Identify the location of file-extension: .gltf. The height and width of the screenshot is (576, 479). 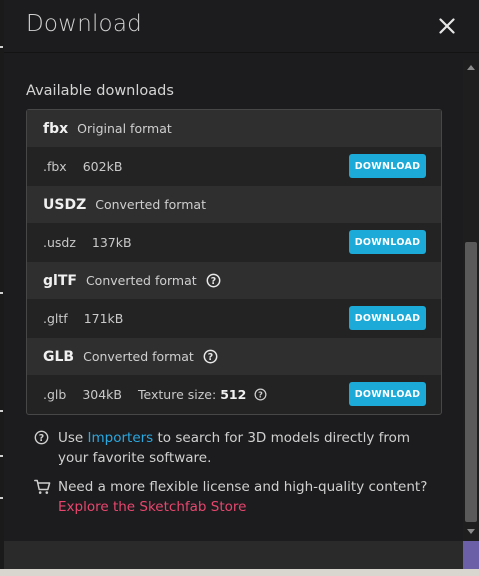
(55, 318).